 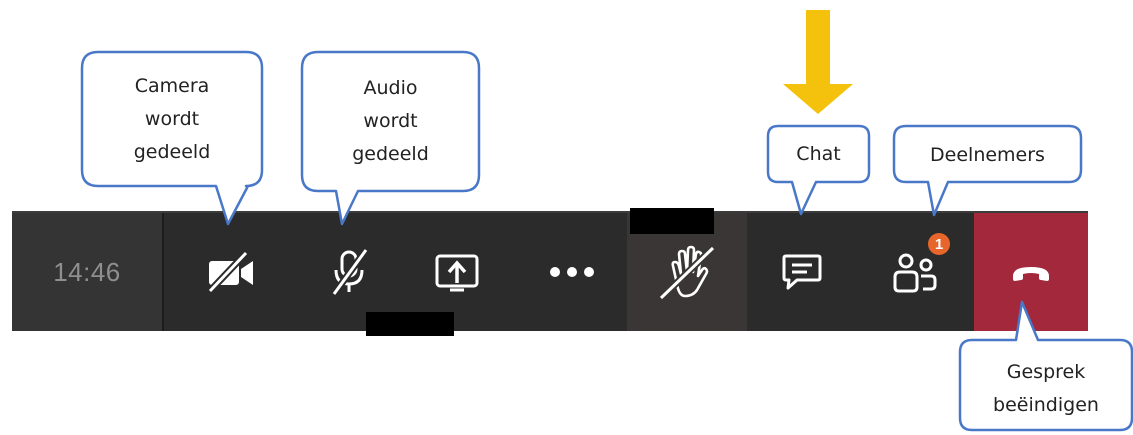 I want to click on more-options-button, so click(x=572, y=272).